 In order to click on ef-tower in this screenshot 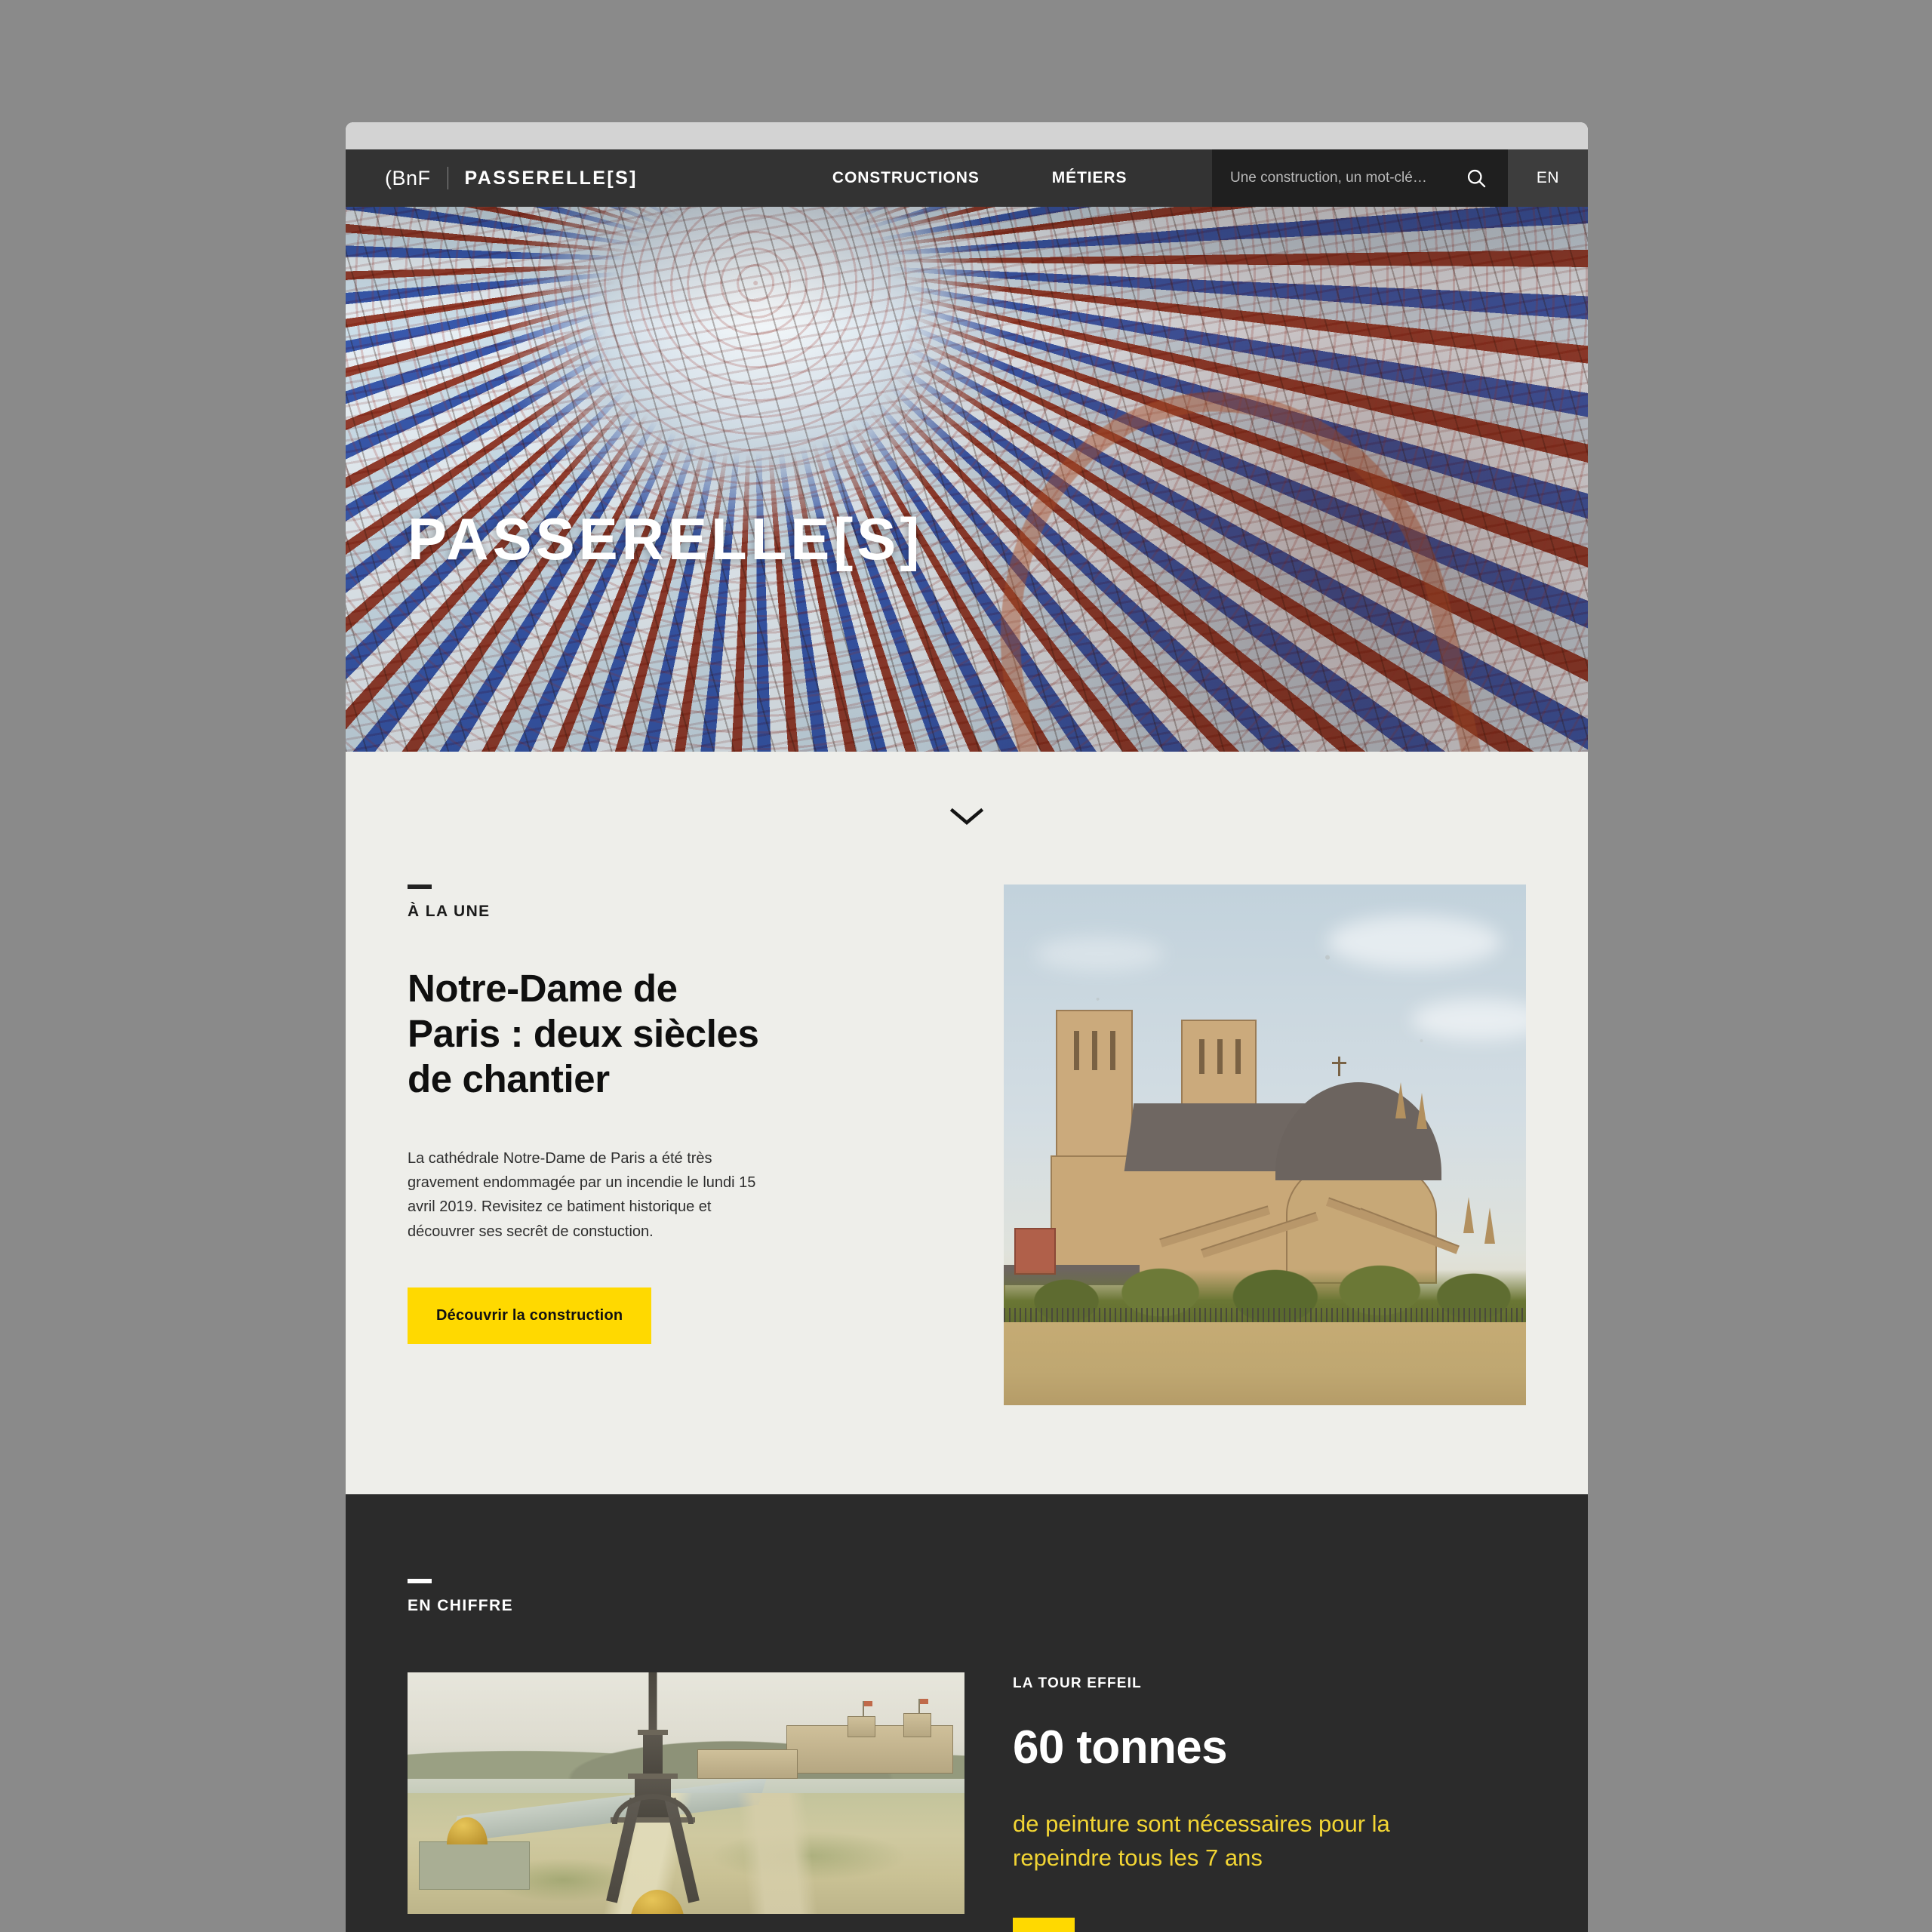, I will do `click(653, 1787)`.